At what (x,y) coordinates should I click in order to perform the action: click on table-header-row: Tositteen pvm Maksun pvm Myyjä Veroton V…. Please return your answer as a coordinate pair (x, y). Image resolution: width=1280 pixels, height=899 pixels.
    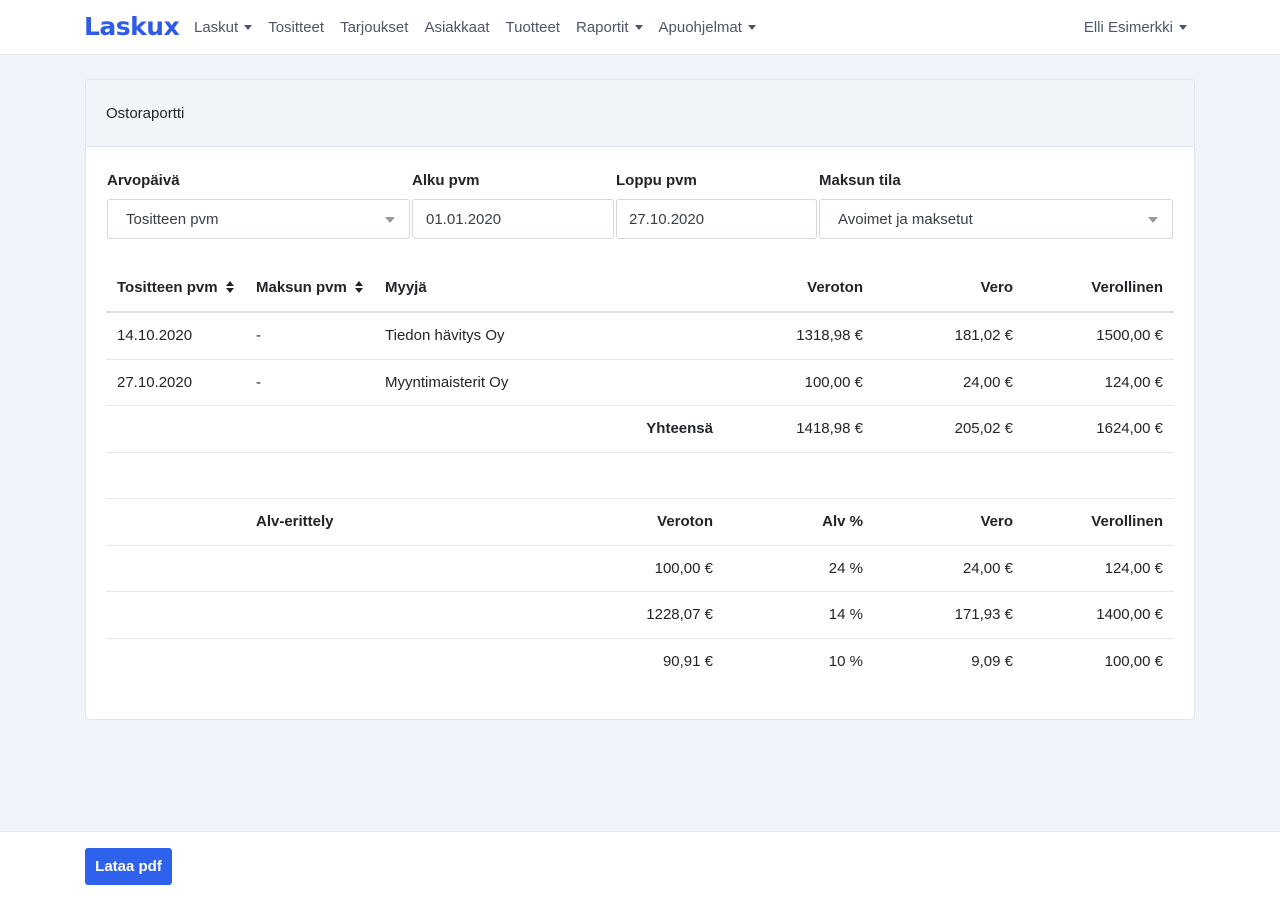
    Looking at the image, I should click on (640, 288).